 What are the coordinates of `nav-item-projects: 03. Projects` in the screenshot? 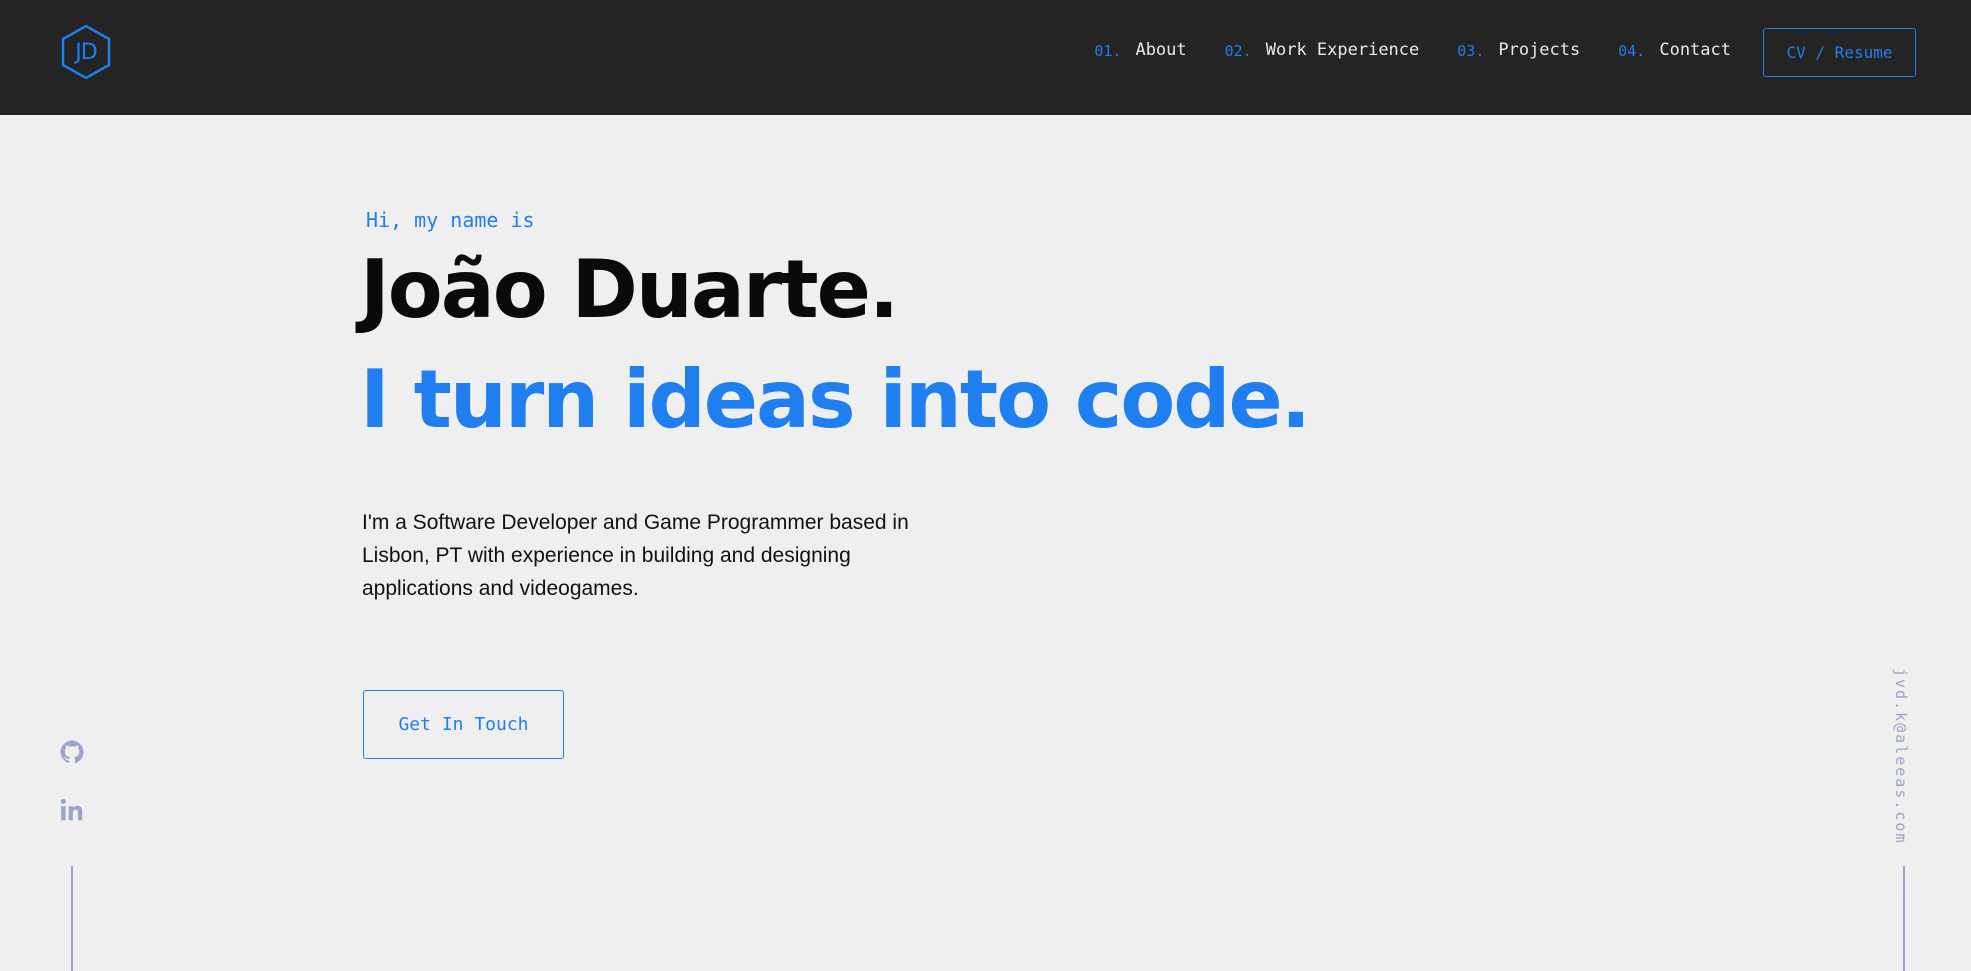 It's located at (1518, 50).